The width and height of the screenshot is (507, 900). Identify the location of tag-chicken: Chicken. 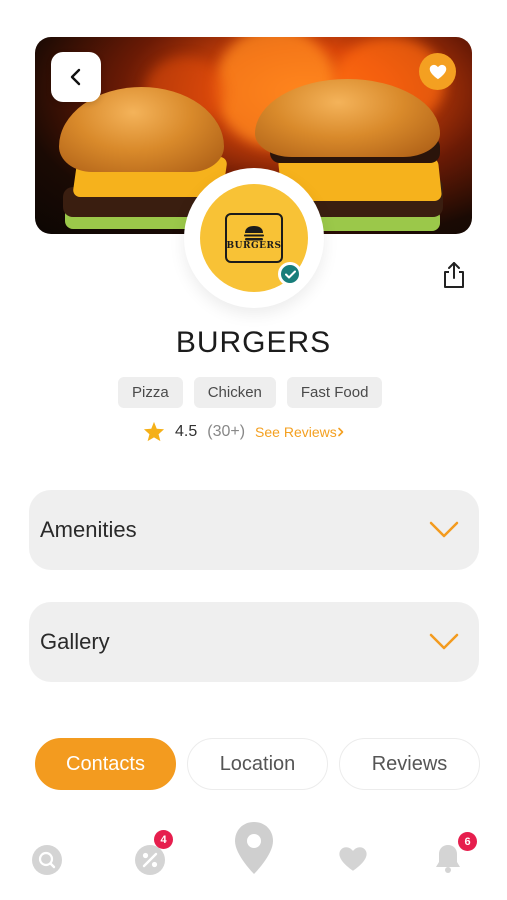
(234, 392).